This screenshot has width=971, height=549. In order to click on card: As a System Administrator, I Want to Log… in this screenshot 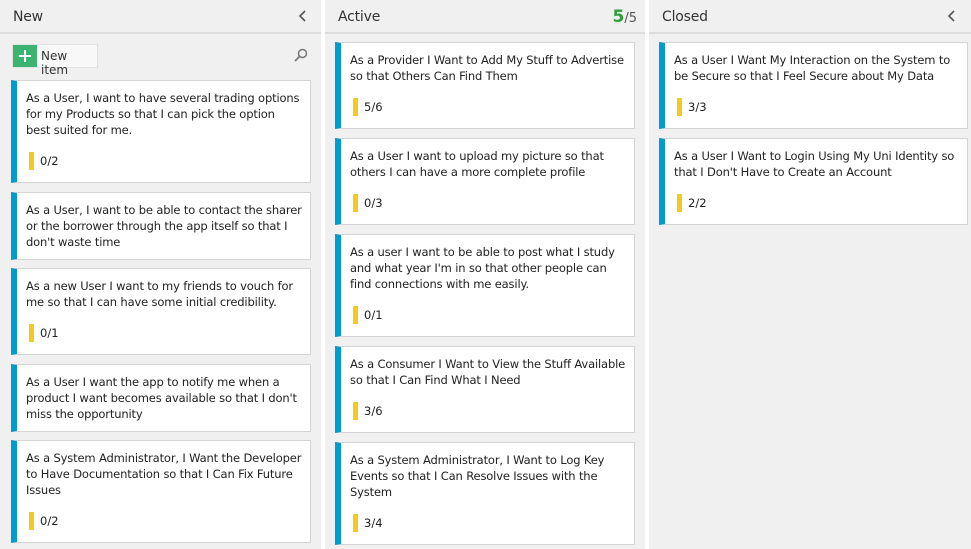, I will do `click(485, 493)`.